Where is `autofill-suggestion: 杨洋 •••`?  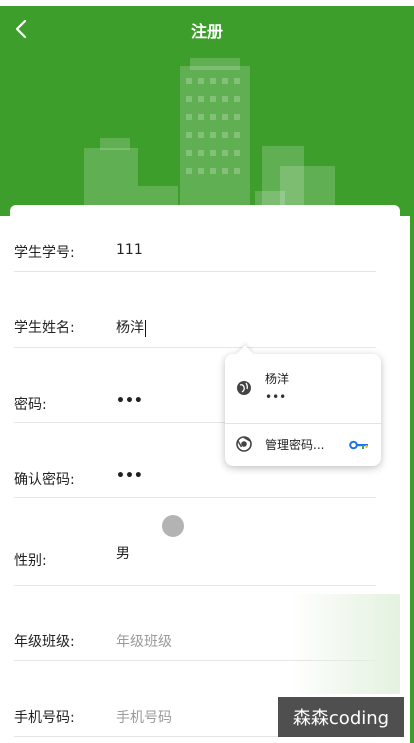 autofill-suggestion: 杨洋 ••• is located at coordinates (303, 388).